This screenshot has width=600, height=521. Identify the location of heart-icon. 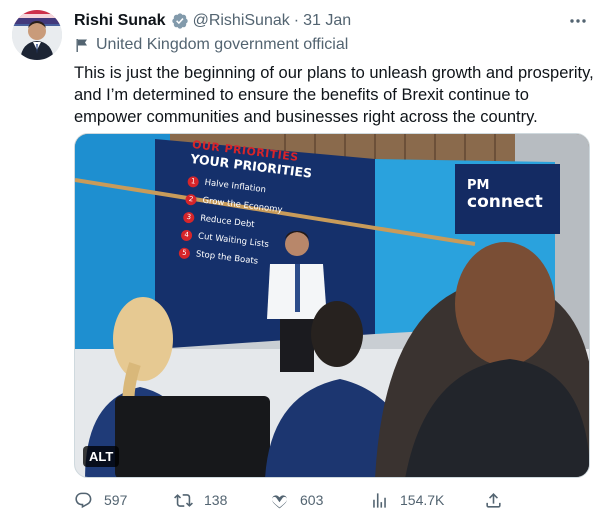
(279, 501).